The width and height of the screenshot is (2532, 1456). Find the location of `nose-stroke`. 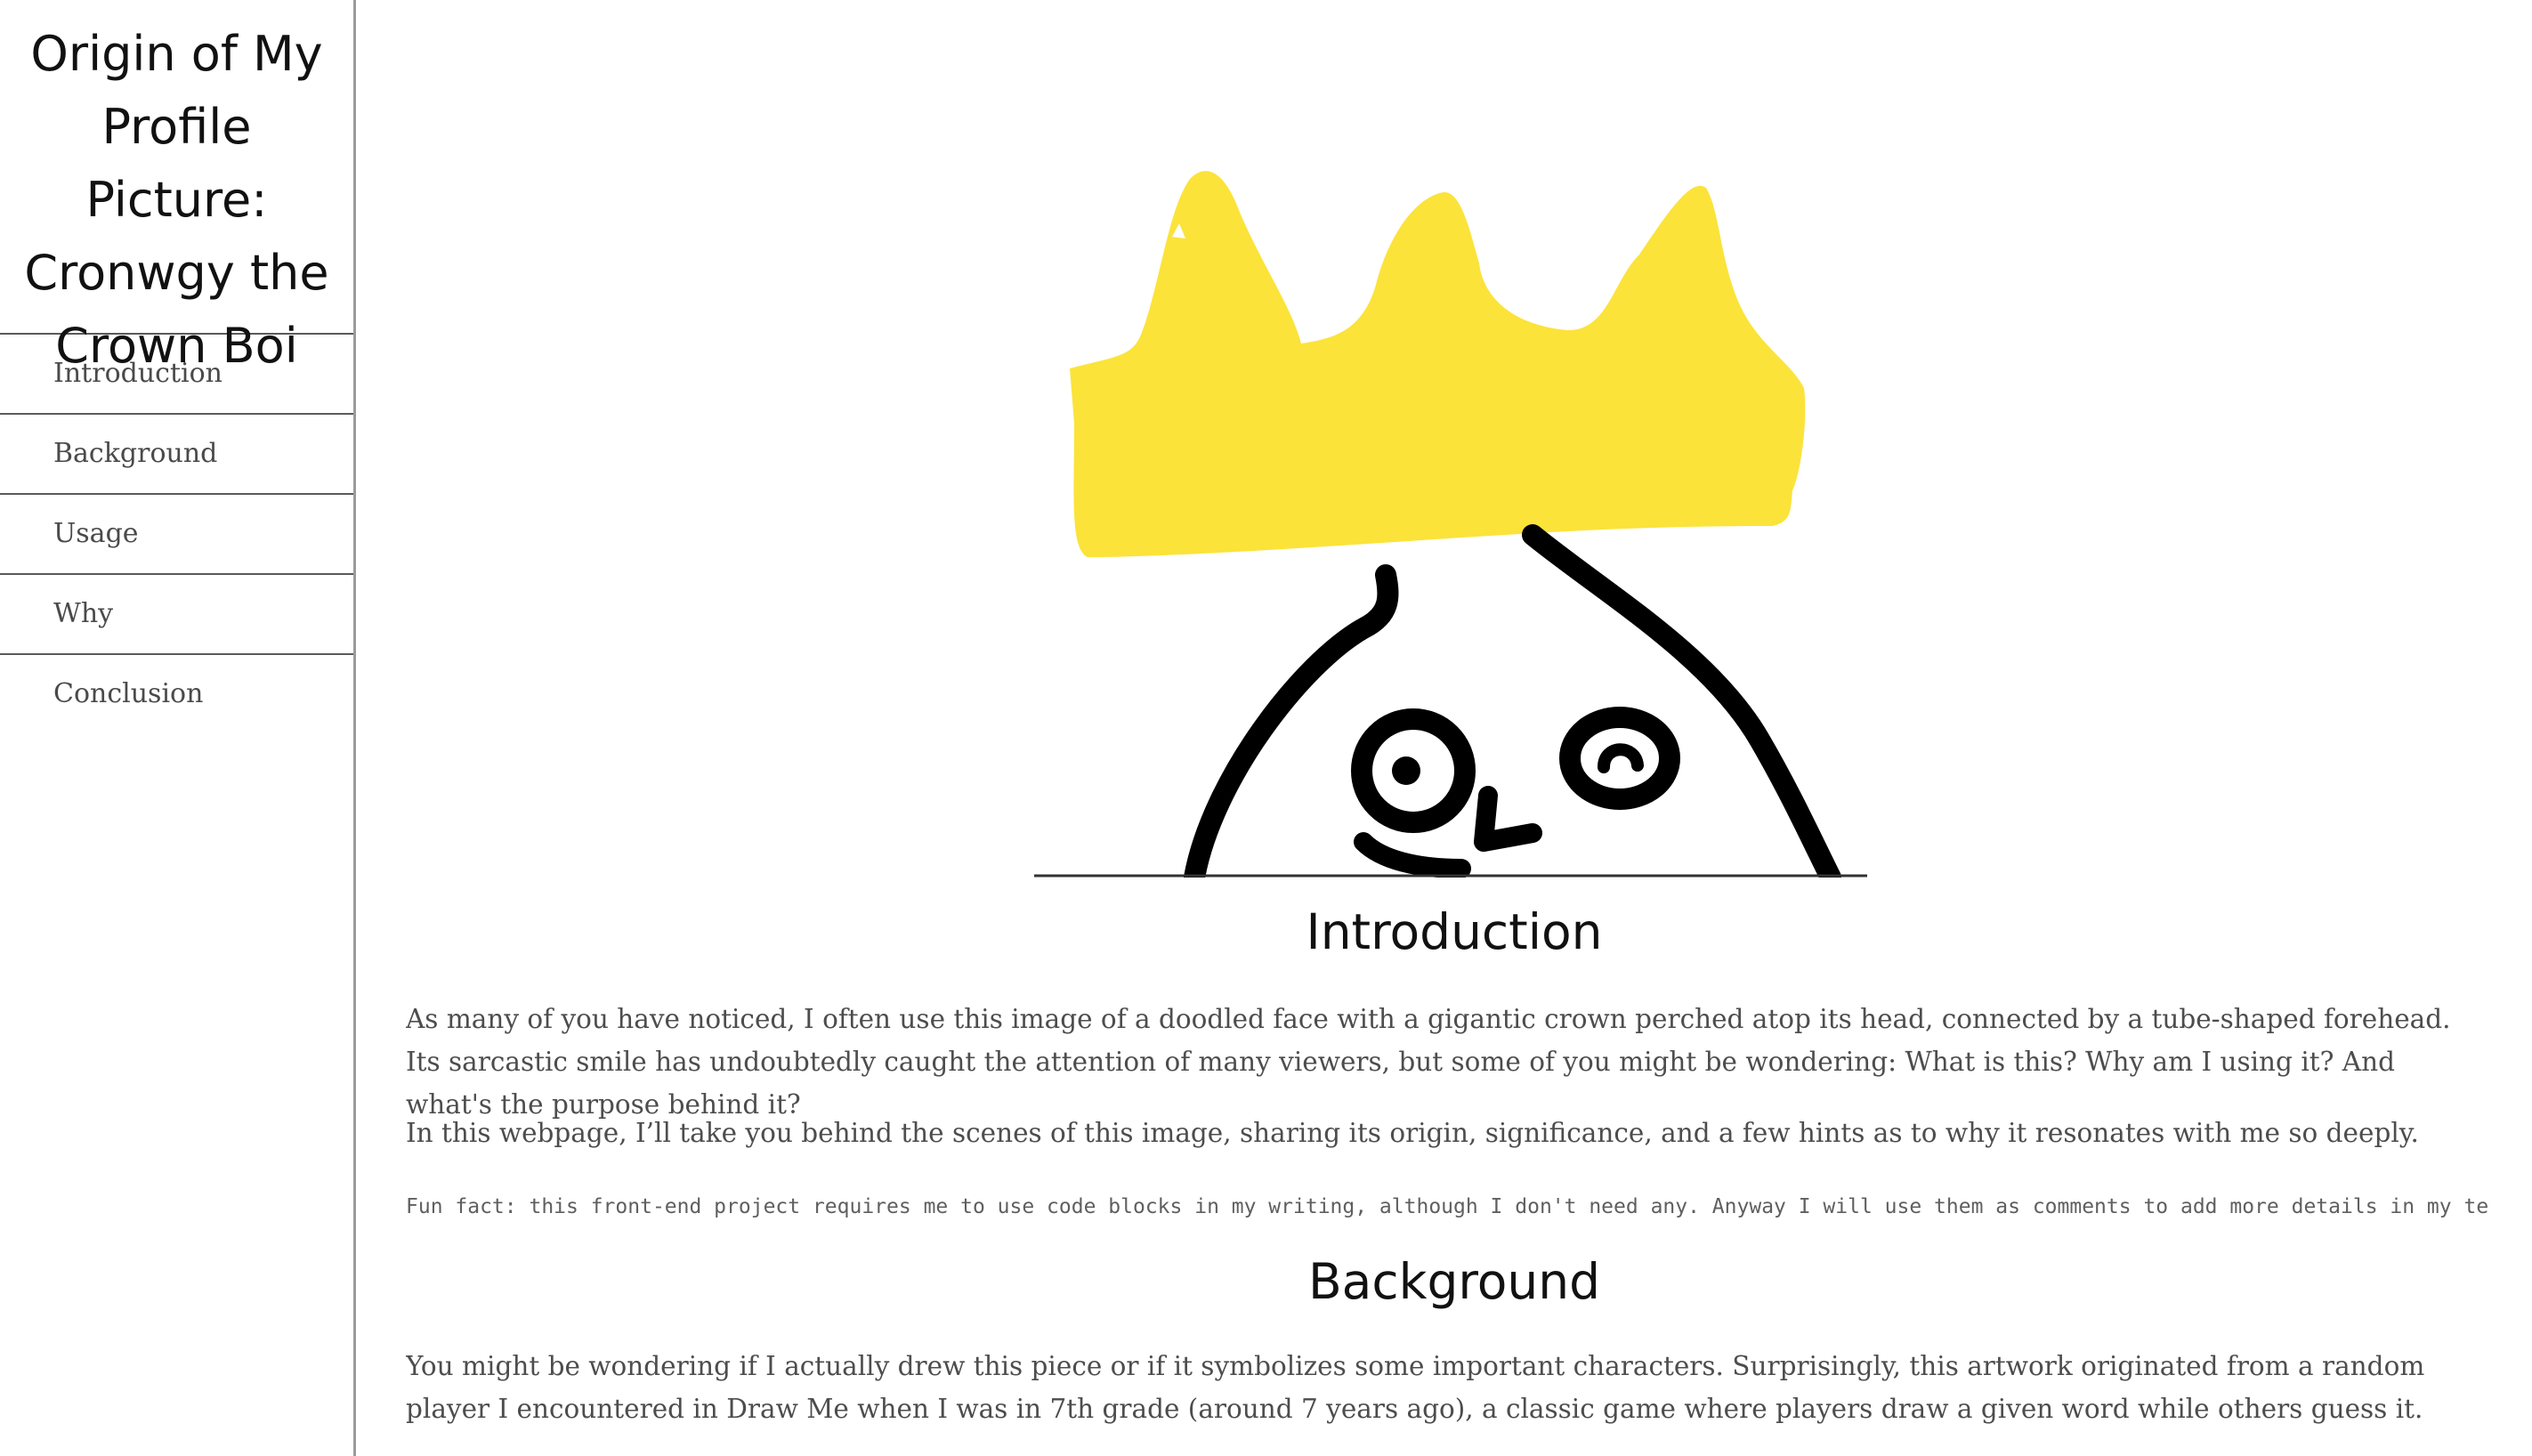

nose-stroke is located at coordinates (1508, 819).